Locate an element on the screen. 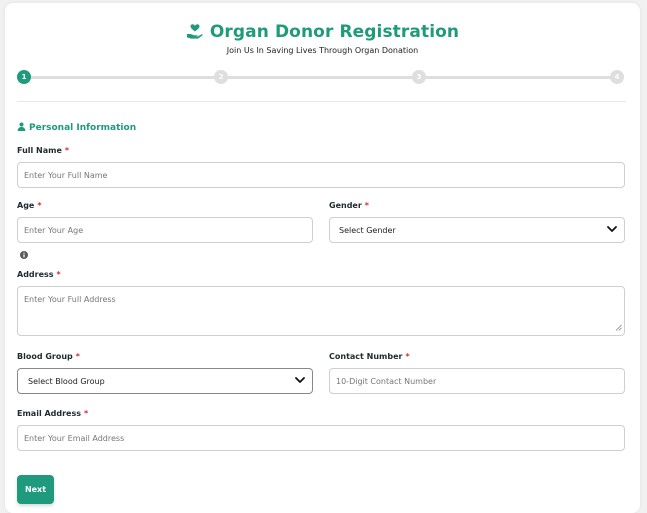 The height and width of the screenshot is (513, 647). step-3: 3 is located at coordinates (419, 77).